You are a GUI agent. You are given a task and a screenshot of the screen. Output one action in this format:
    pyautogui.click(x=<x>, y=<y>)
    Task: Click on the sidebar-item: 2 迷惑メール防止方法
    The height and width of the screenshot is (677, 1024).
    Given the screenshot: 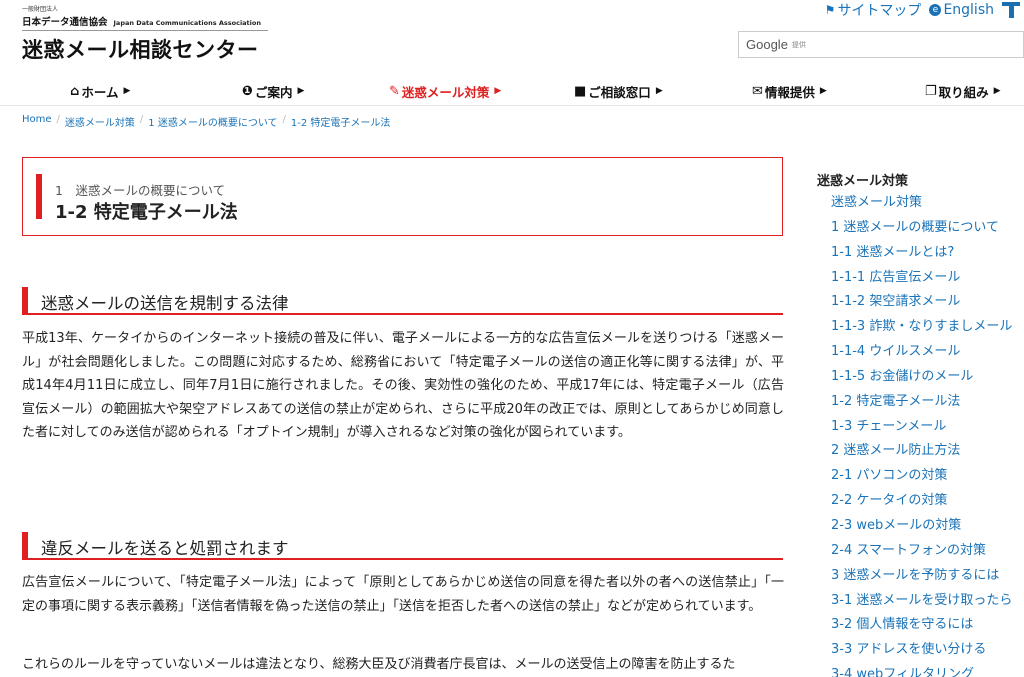 What is the action you would take?
    pyautogui.click(x=921, y=451)
    